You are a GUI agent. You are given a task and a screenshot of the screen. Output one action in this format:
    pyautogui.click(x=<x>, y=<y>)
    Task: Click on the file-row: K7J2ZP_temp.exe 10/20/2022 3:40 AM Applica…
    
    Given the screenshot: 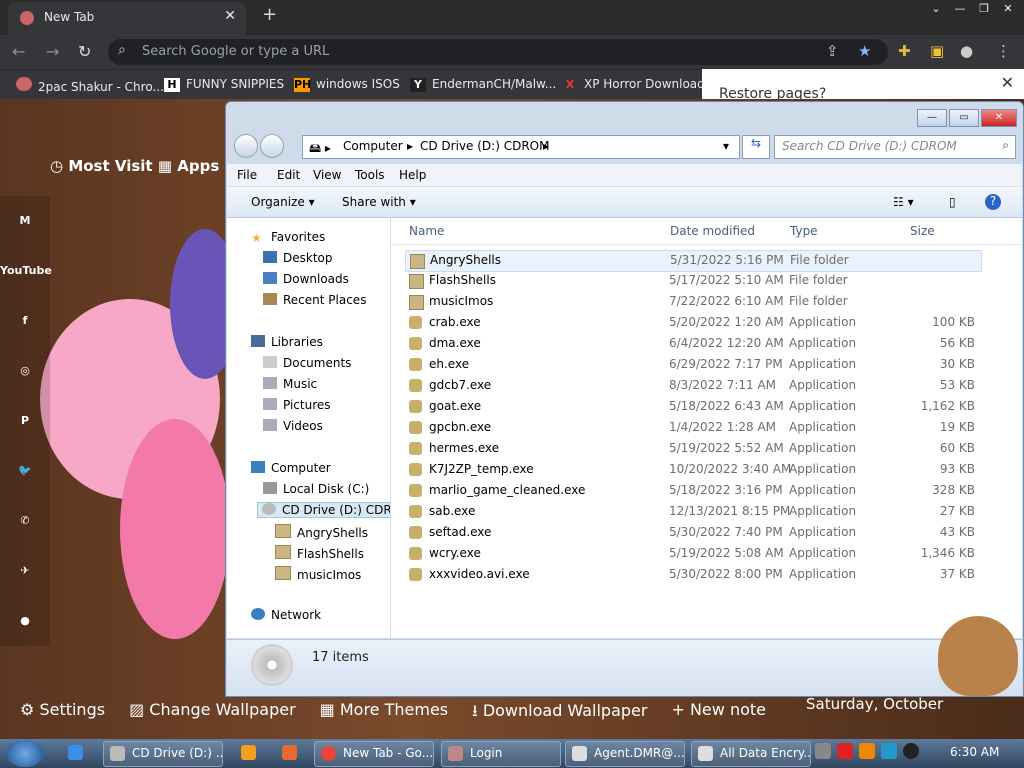 What is the action you would take?
    pyautogui.click(x=692, y=470)
    